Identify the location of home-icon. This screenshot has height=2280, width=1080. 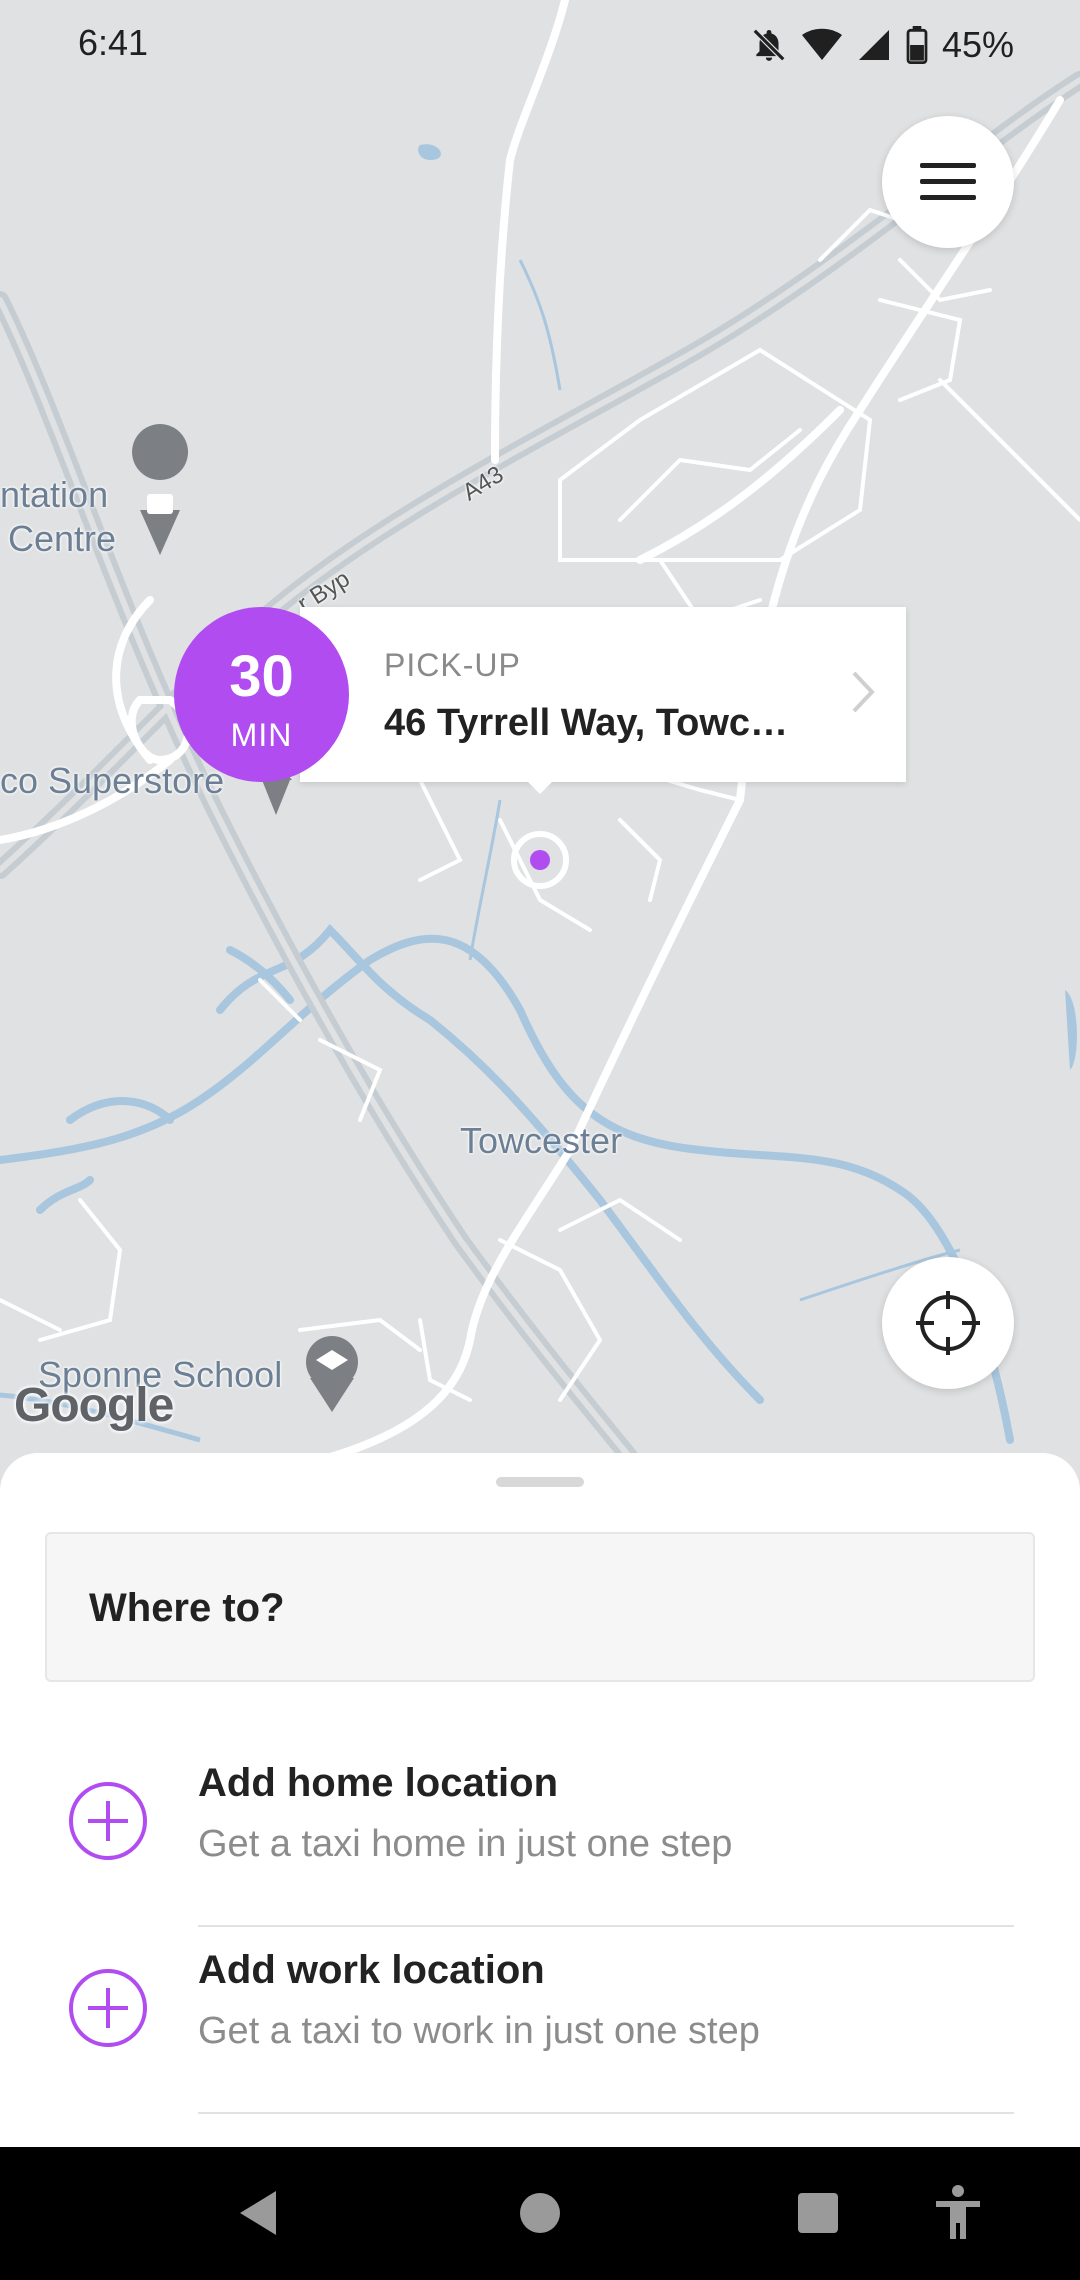
(540, 2213).